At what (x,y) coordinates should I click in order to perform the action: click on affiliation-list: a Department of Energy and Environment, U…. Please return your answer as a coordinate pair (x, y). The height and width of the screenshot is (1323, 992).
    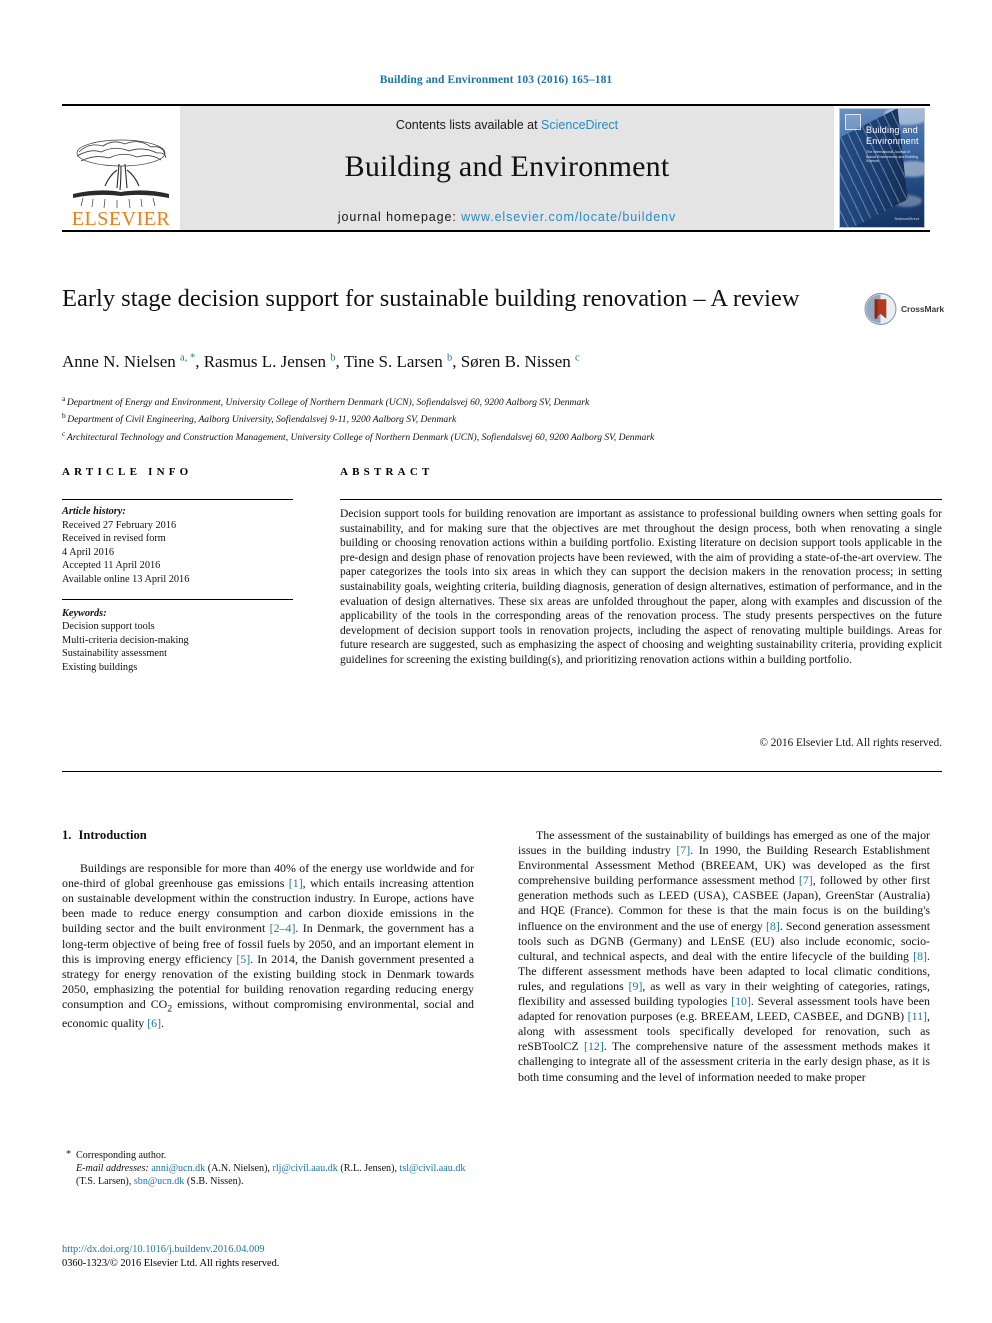
    Looking at the image, I should click on (502, 418).